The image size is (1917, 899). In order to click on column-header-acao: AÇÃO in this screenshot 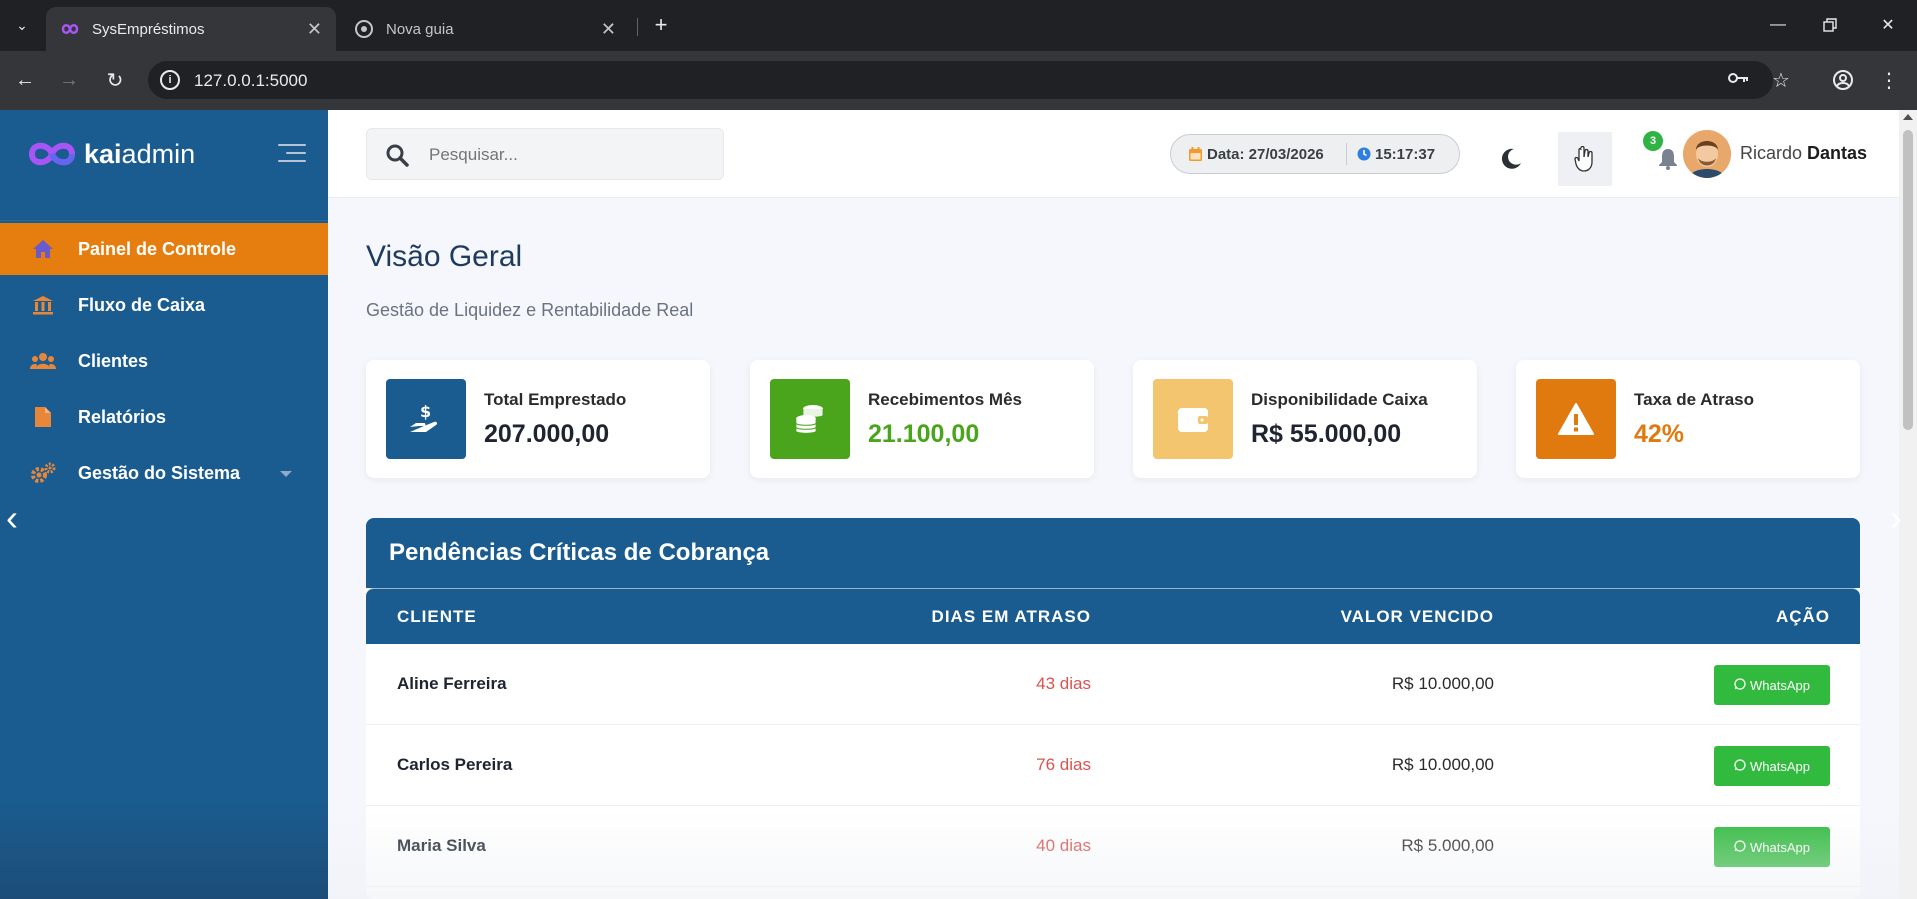, I will do `click(1802, 616)`.